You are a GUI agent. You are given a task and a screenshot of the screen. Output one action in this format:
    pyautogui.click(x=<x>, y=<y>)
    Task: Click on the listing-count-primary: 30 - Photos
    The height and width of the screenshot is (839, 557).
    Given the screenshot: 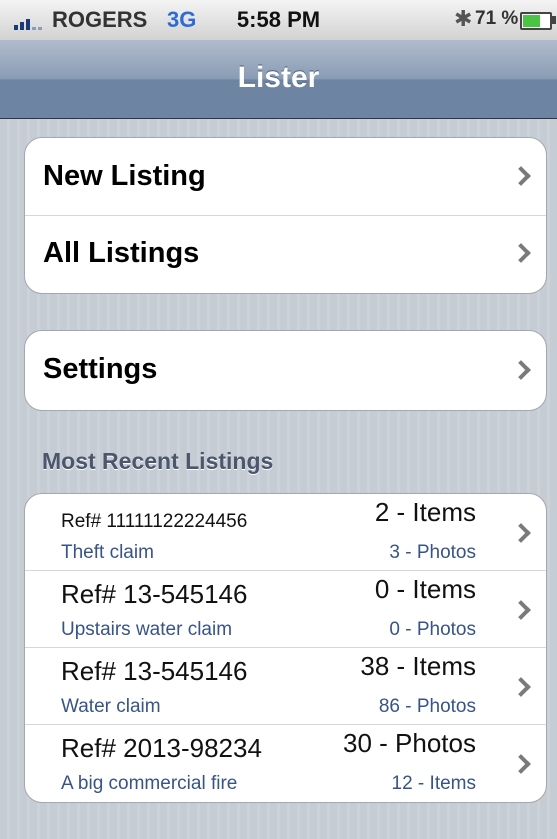 What is the action you would take?
    pyautogui.click(x=409, y=743)
    